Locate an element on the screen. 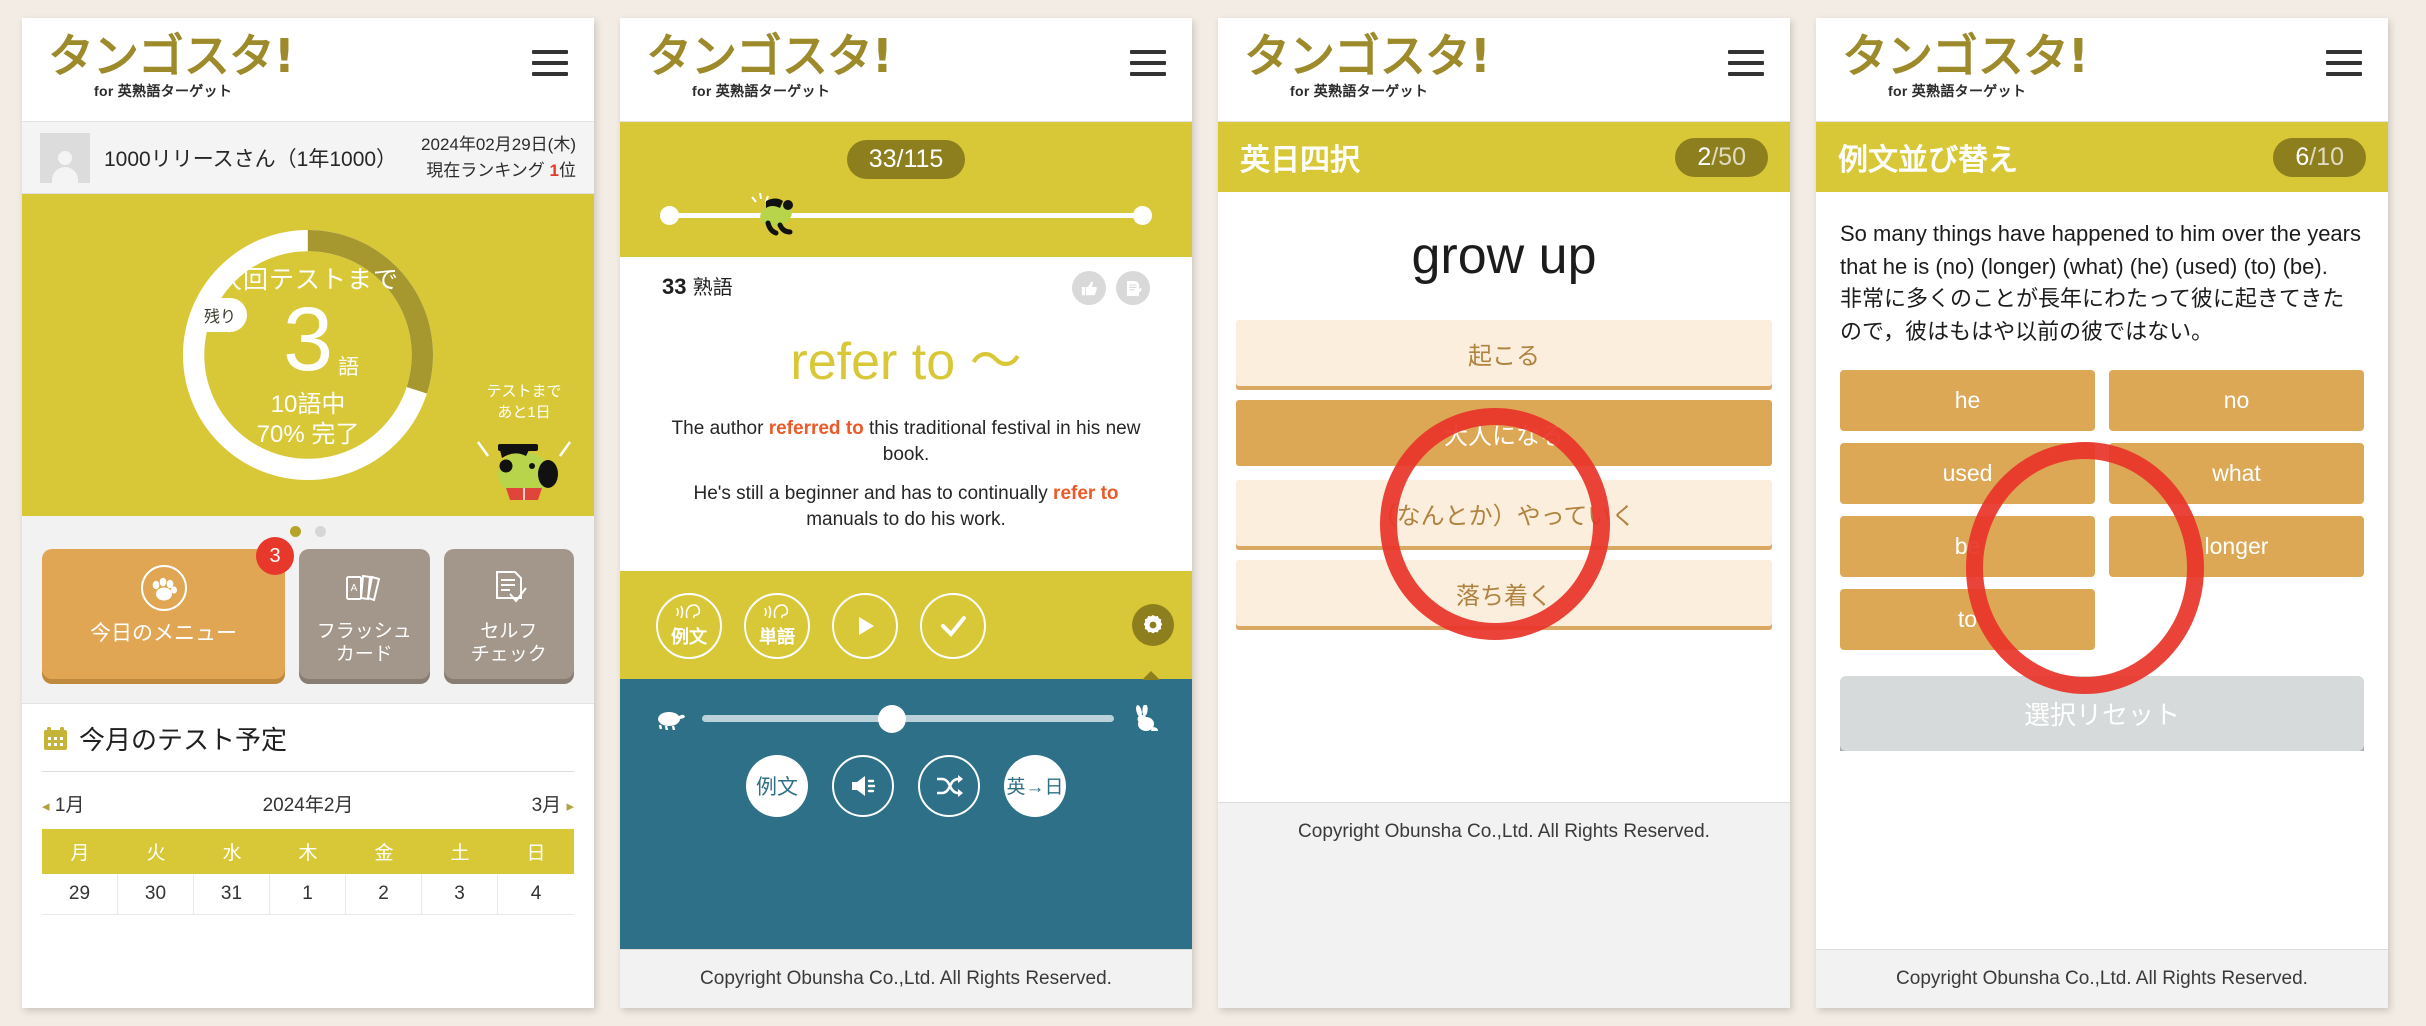  speed-slider-knob is located at coordinates (891, 718).